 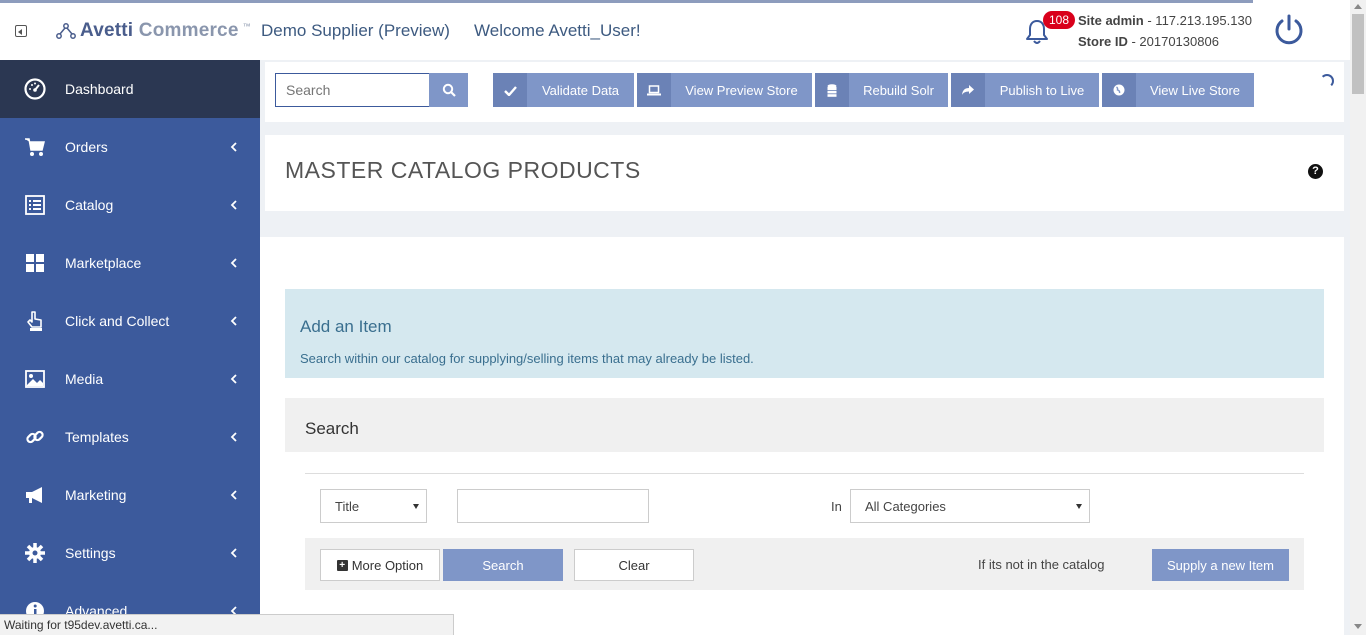 What do you see at coordinates (804, 473) in the screenshot?
I see `section-divider` at bounding box center [804, 473].